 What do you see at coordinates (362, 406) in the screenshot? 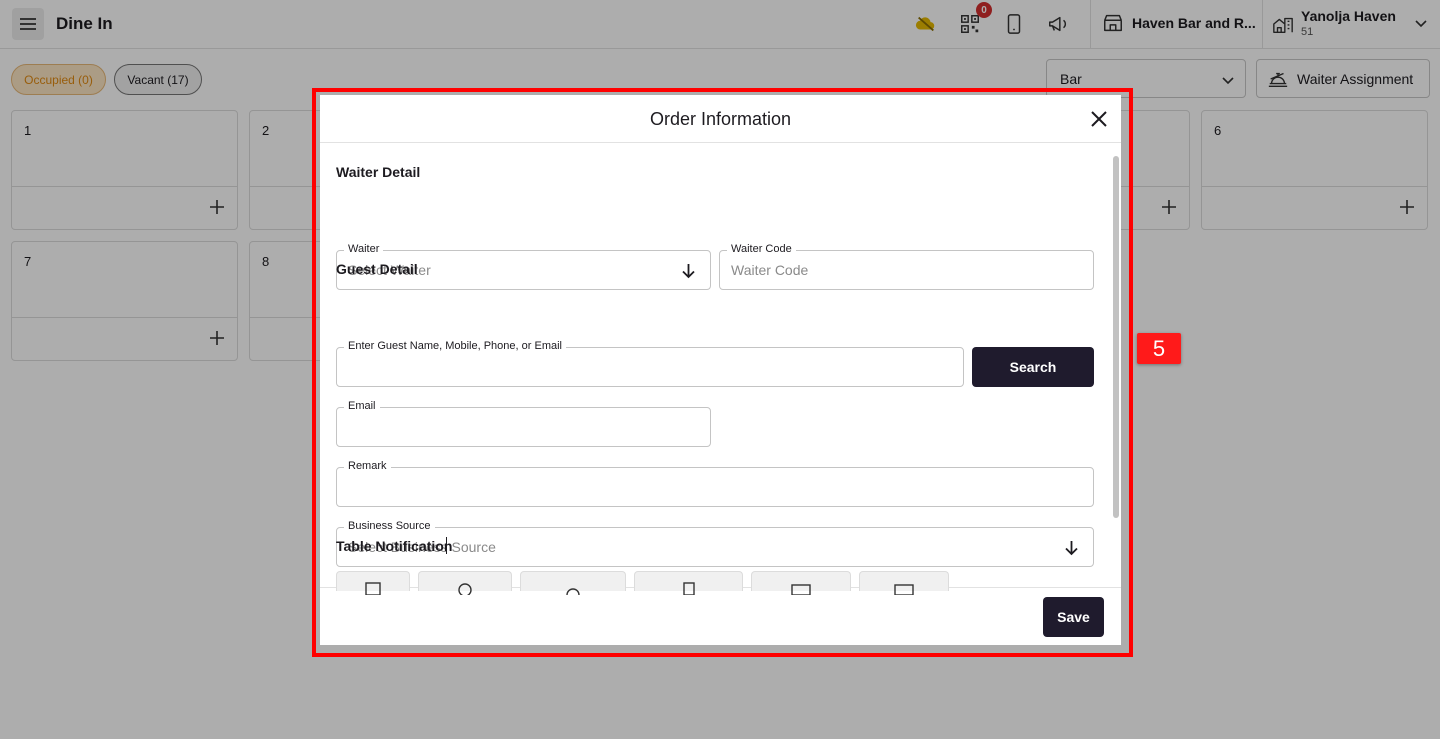
I see `email-label: Email` at bounding box center [362, 406].